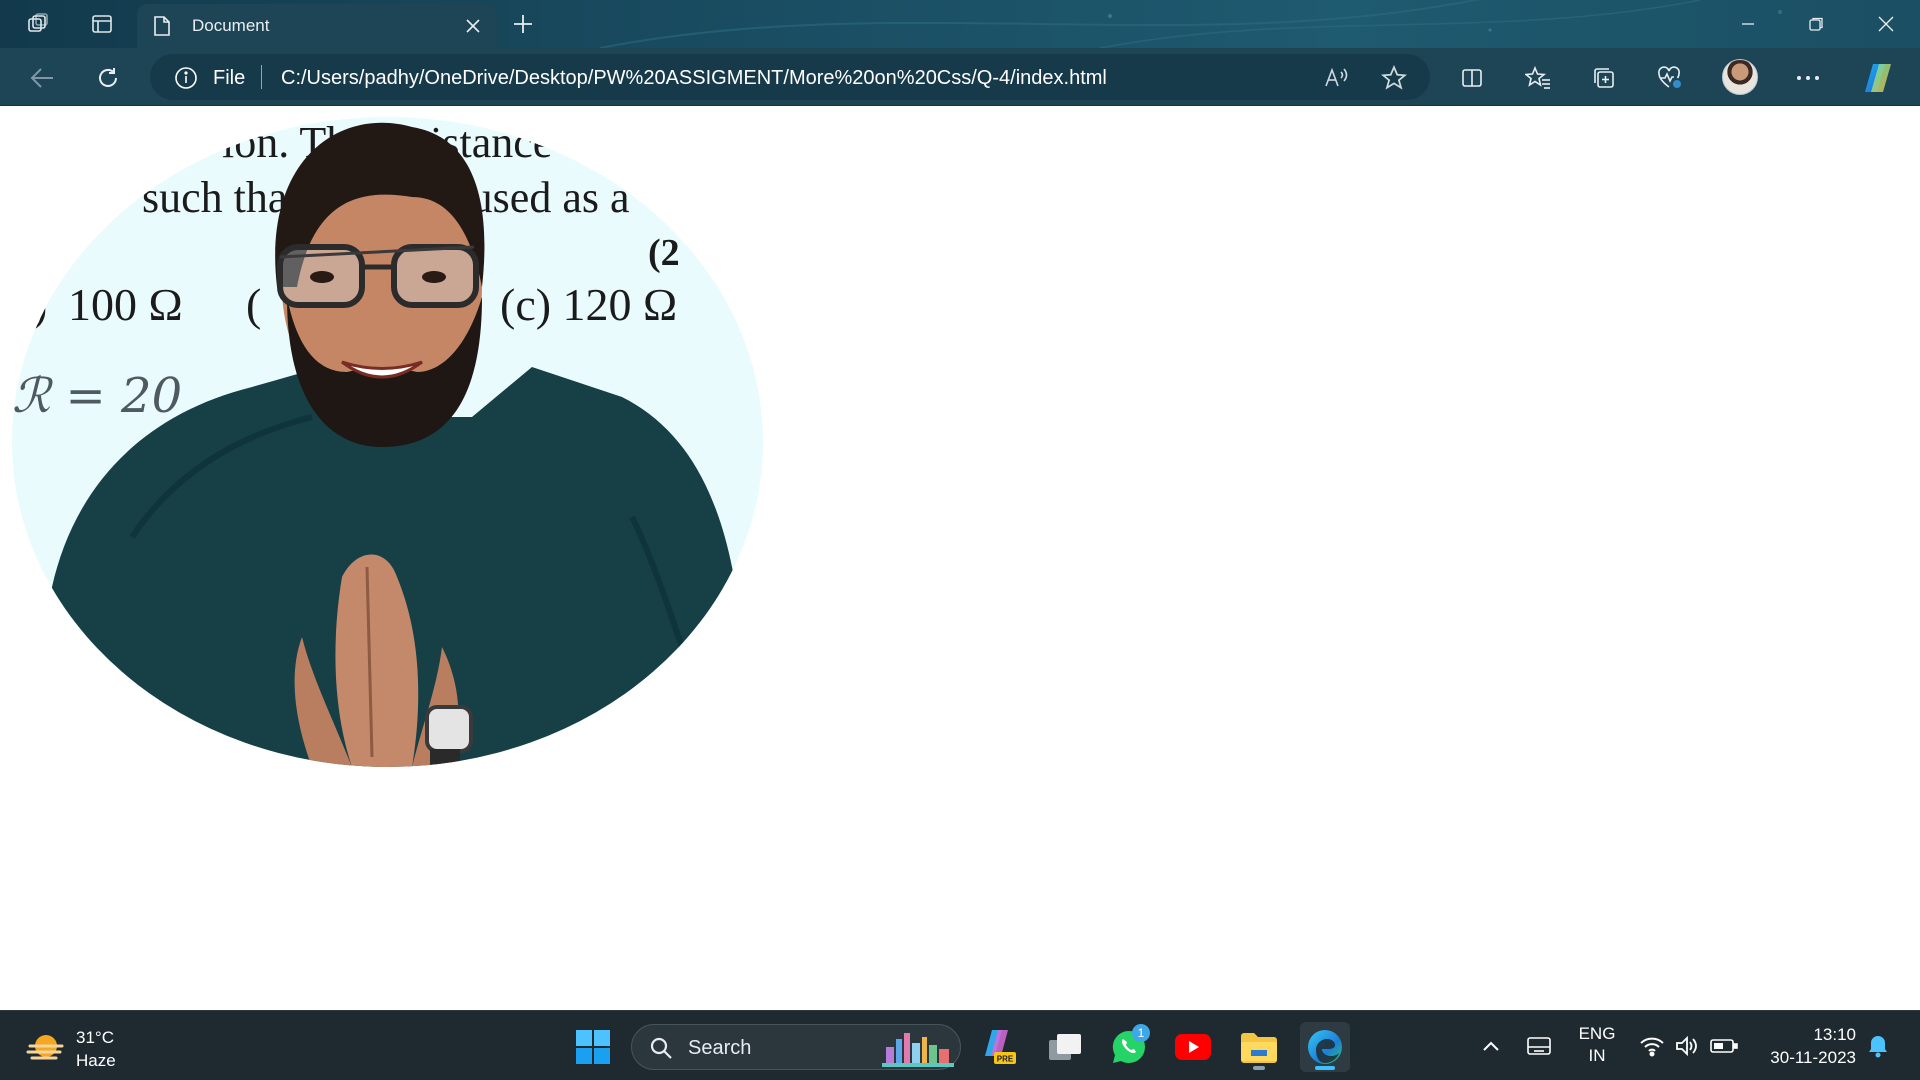 This screenshot has width=1920, height=1080. Describe the element at coordinates (46, 1050) in the screenshot. I see `haze-sun-icon` at that location.